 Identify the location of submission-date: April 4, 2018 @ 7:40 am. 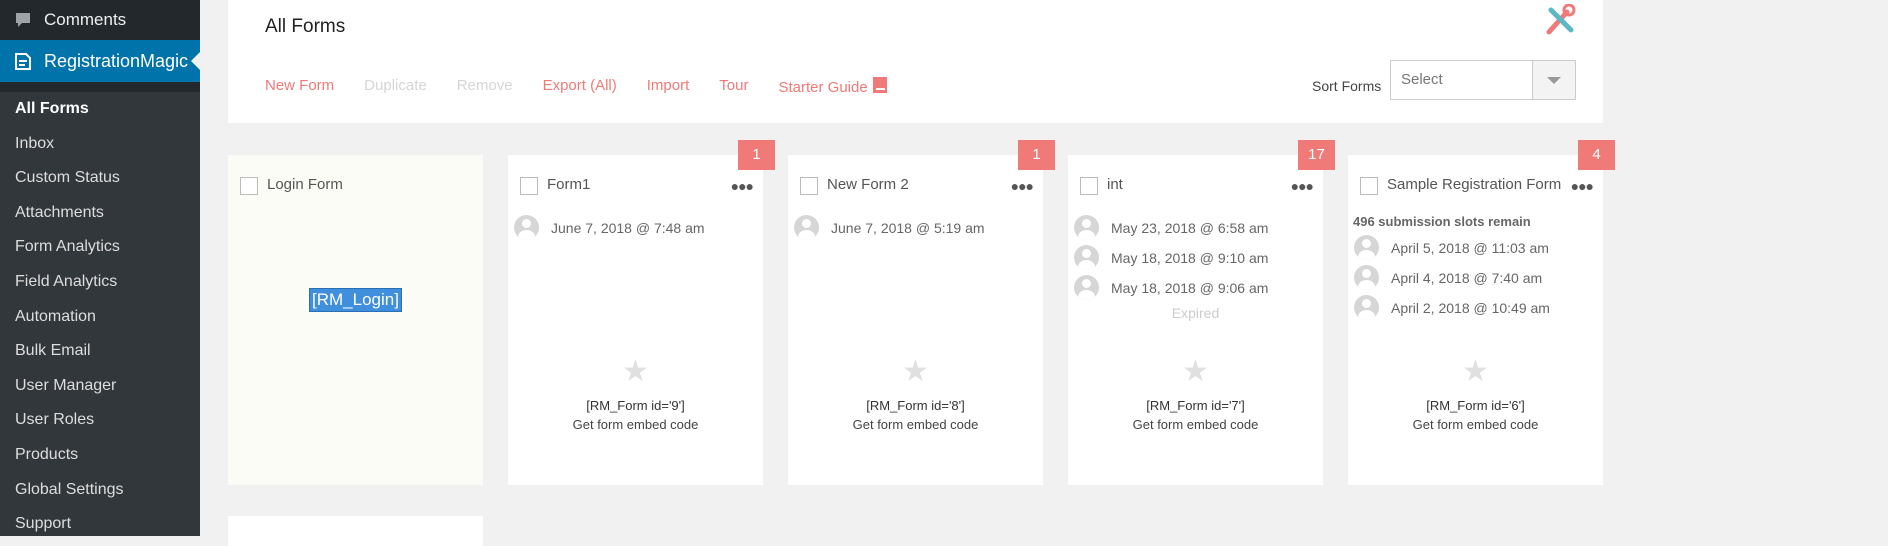
(1467, 277).